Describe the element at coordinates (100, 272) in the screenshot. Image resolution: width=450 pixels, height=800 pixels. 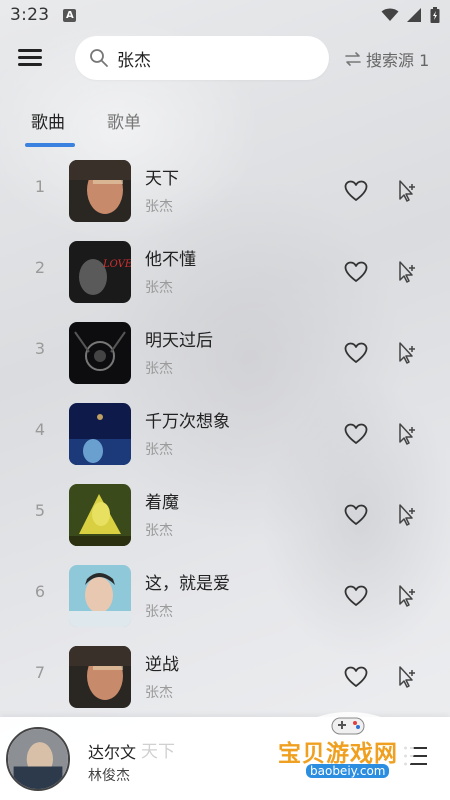
I see `album-cover: LOVE` at that location.